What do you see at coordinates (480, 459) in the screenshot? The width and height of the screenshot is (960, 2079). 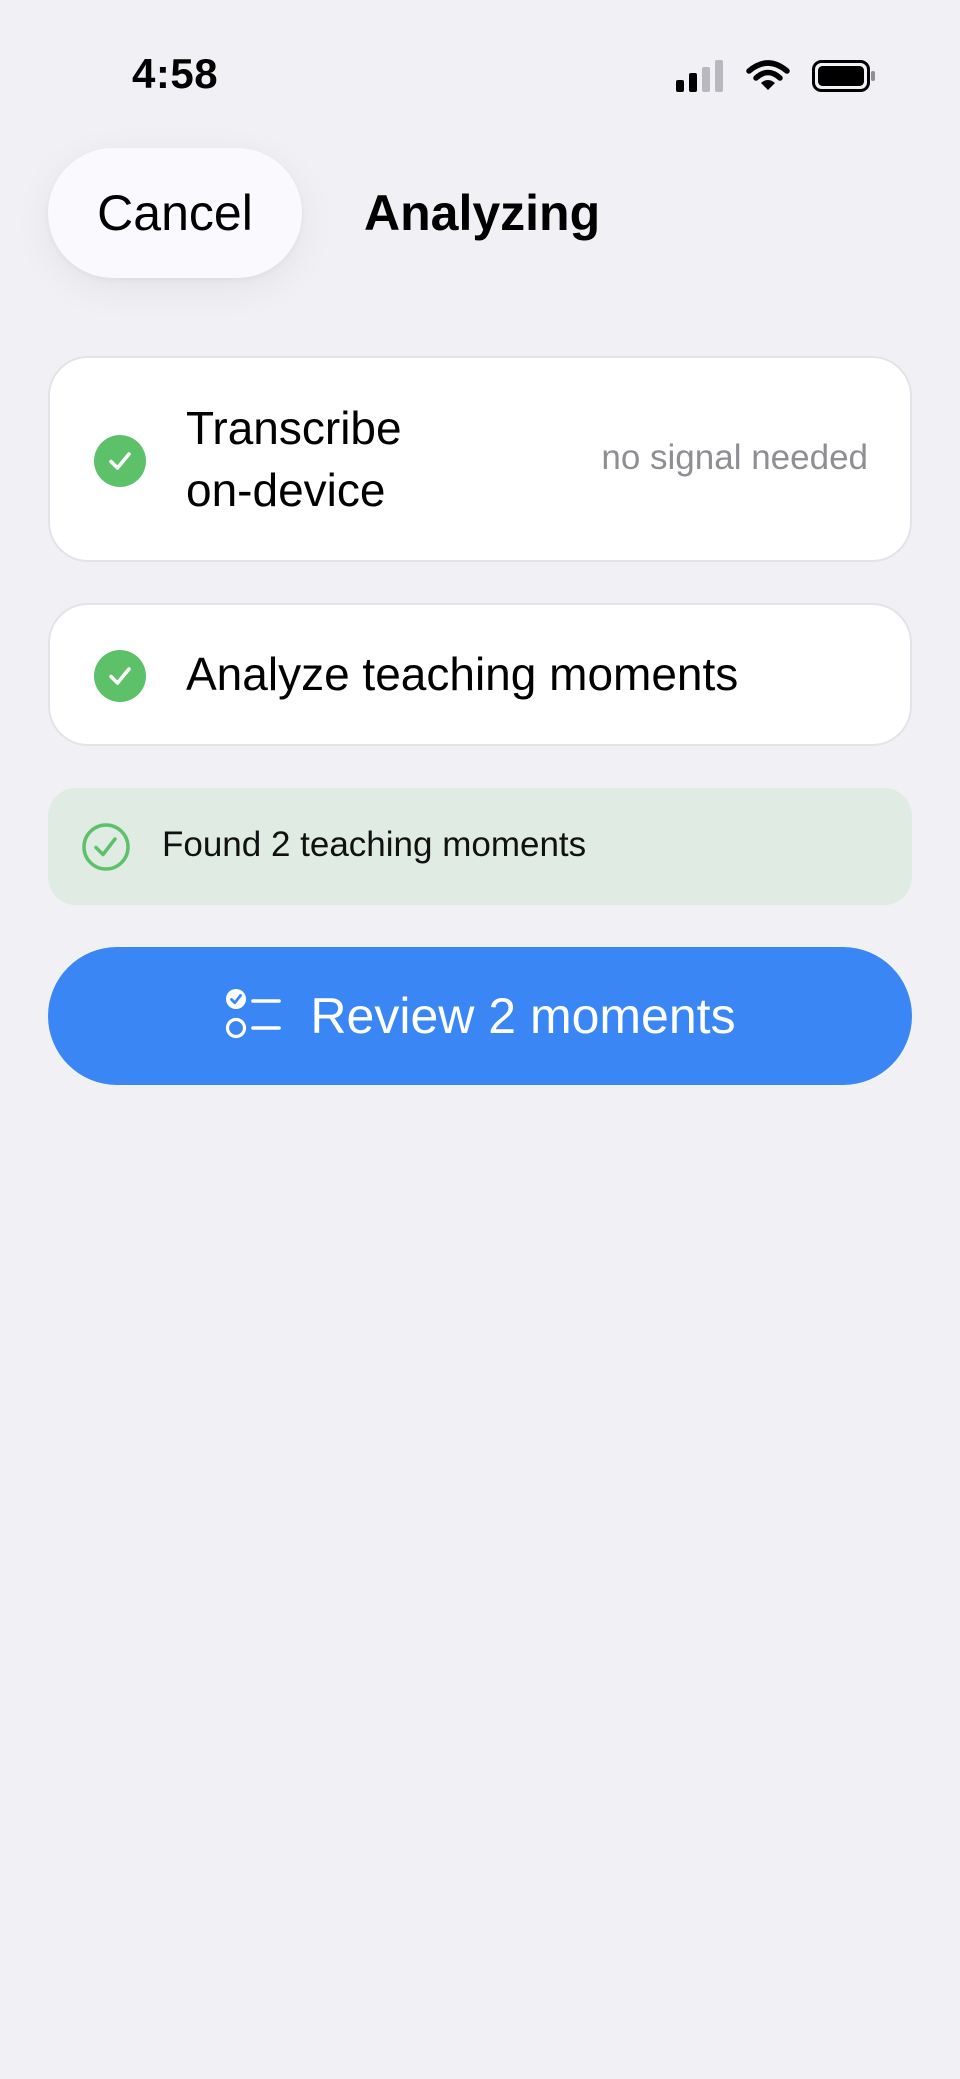 I see `step-card-transcribe: Transcribe on-device no signal needed` at bounding box center [480, 459].